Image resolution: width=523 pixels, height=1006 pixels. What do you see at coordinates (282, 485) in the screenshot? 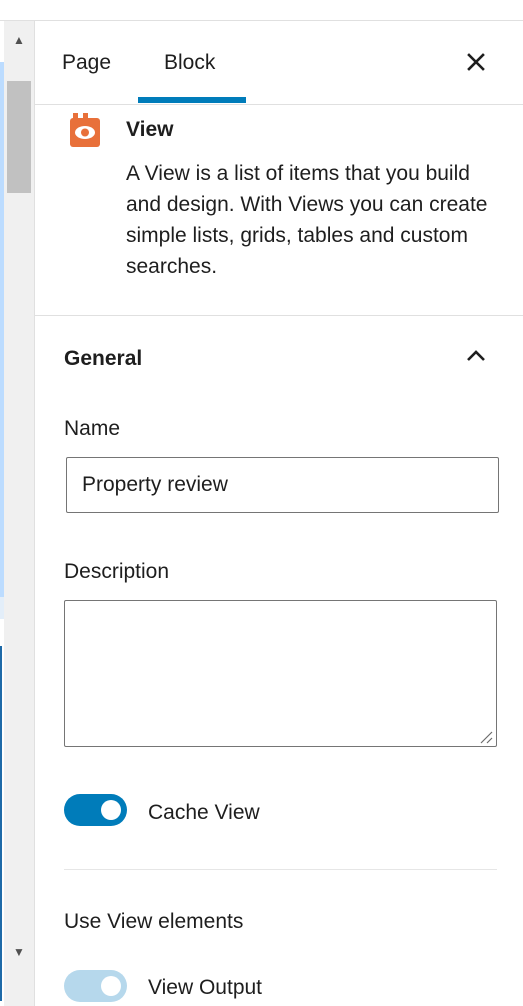
I see `name-field` at bounding box center [282, 485].